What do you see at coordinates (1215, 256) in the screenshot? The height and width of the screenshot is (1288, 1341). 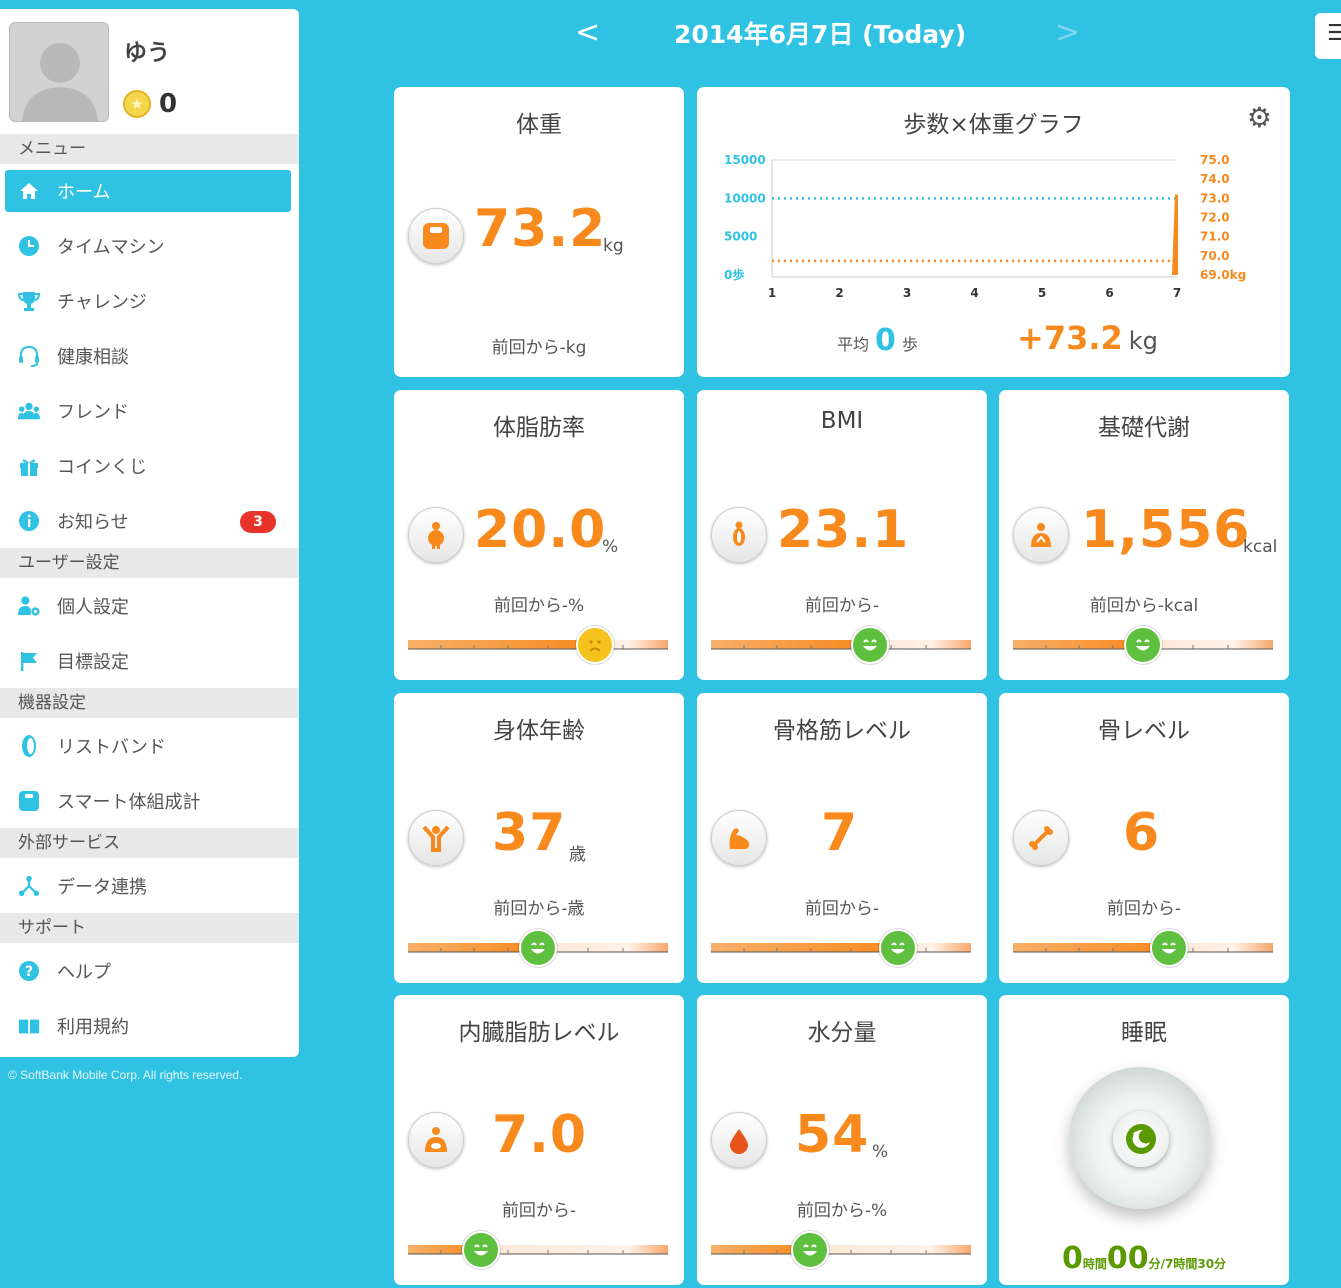 I see `right-axis-tick: 70.0` at bounding box center [1215, 256].